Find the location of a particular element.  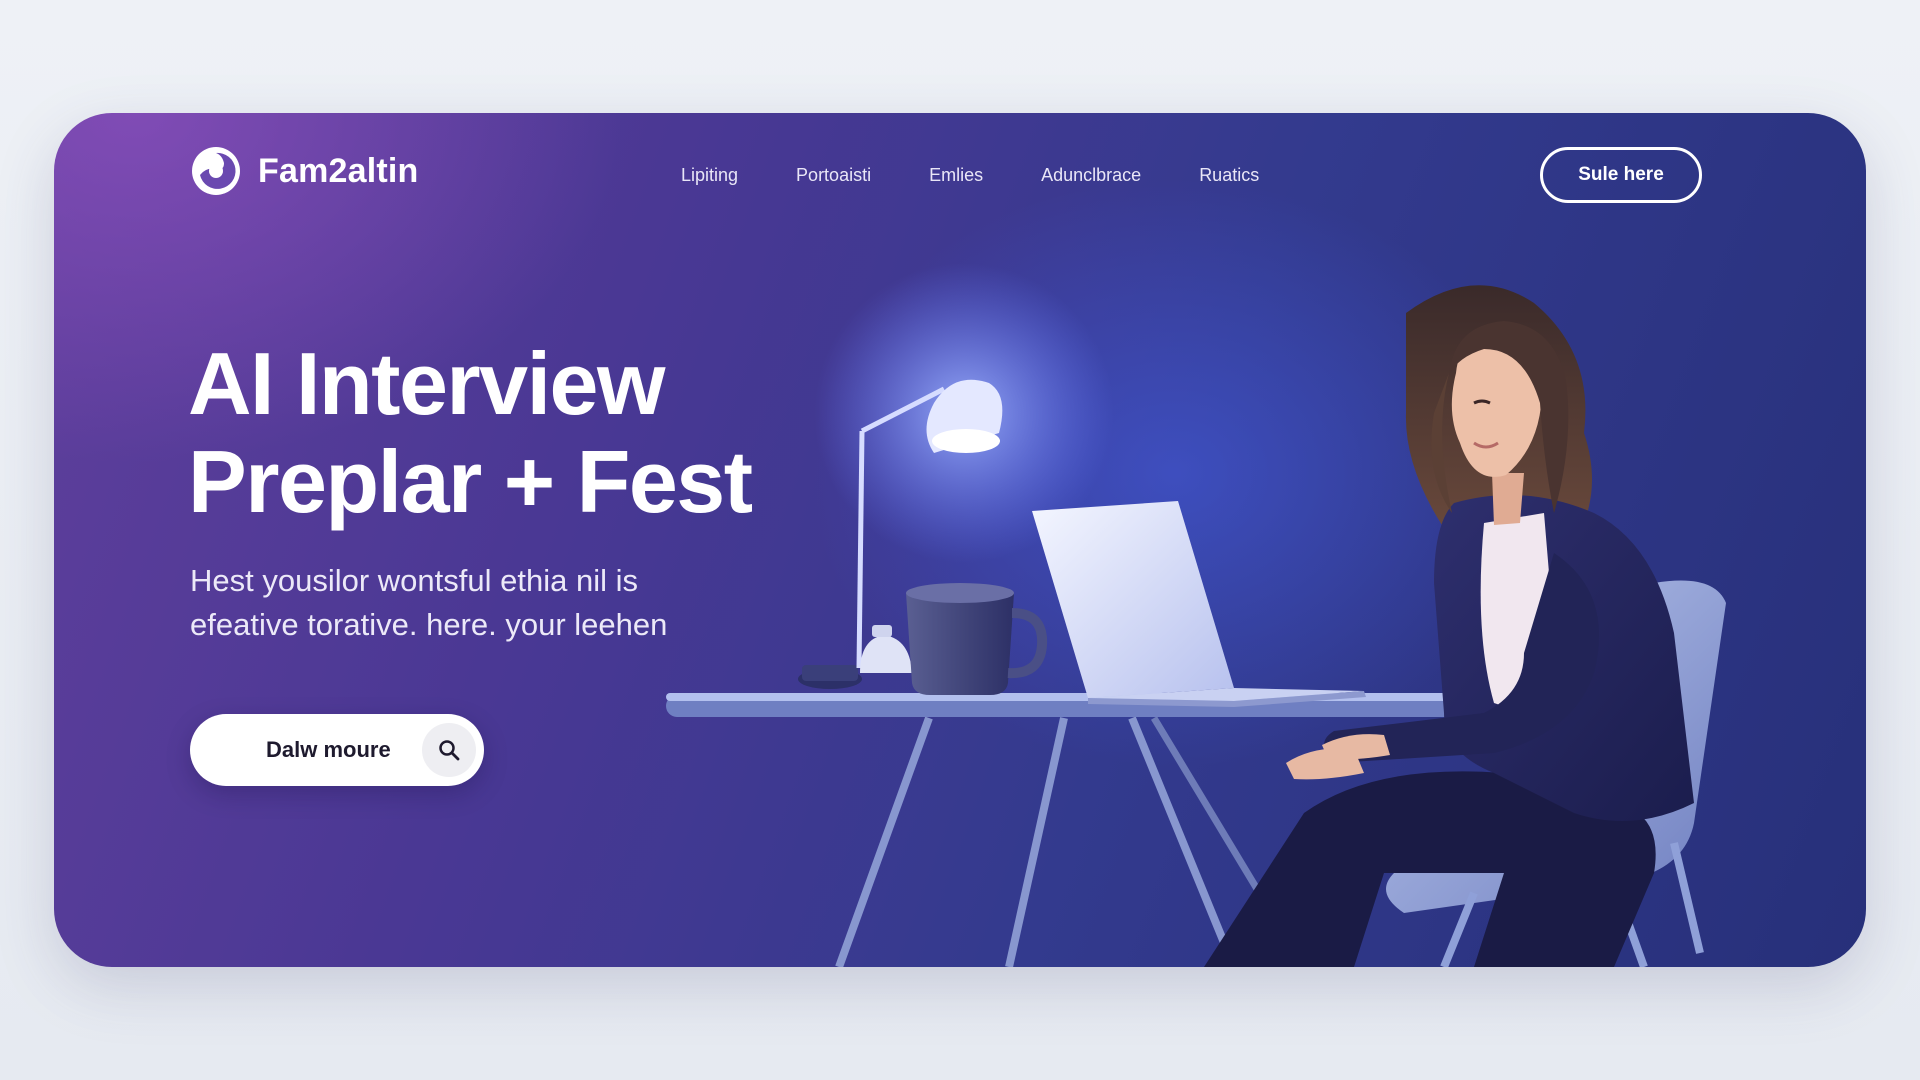

laptop is located at coordinates (1199, 604).